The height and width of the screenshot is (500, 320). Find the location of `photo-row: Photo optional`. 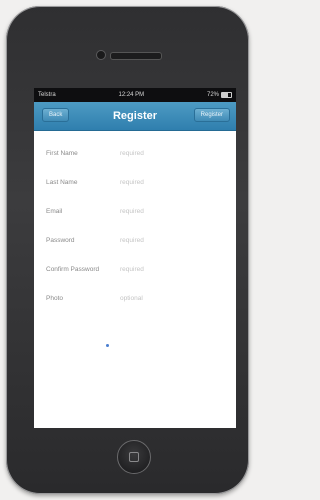

photo-row: Photo optional is located at coordinates (135, 298).